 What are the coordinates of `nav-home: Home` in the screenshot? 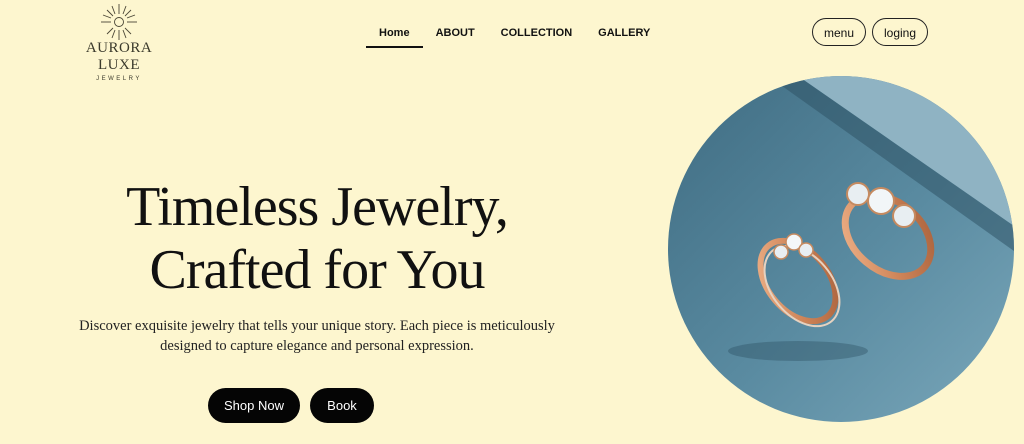 It's located at (394, 37).